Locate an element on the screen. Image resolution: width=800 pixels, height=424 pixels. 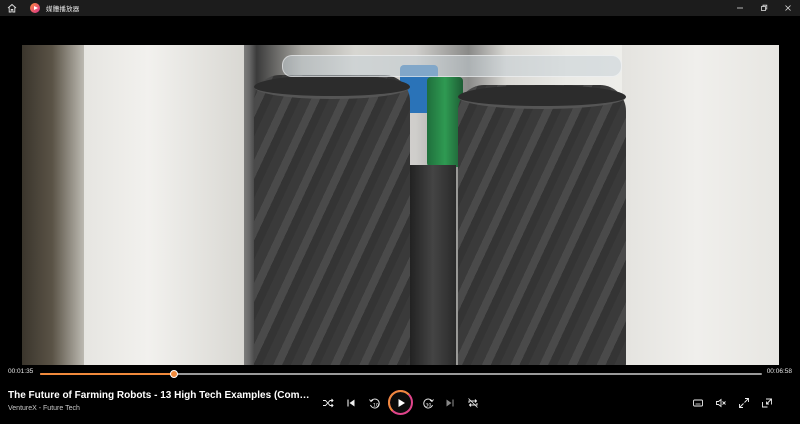
minimize-icon is located at coordinates (740, 8).